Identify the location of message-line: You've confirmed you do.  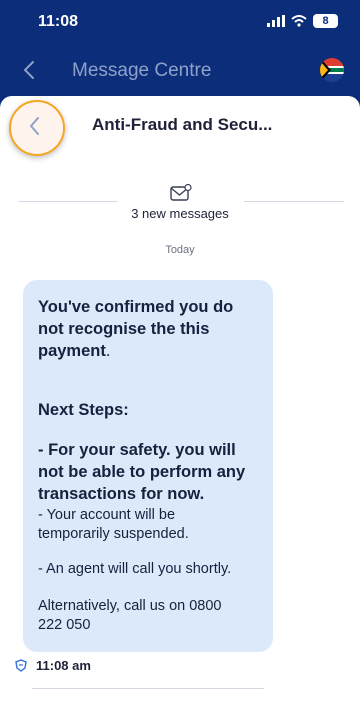
(136, 307).